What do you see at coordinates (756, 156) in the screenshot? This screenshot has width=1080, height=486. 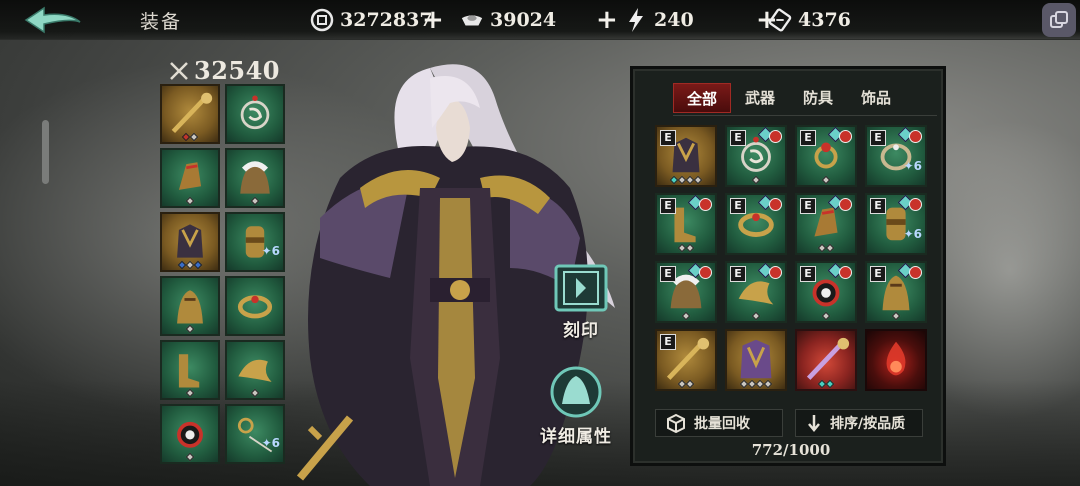 I see `inventory-item-amulet: E` at bounding box center [756, 156].